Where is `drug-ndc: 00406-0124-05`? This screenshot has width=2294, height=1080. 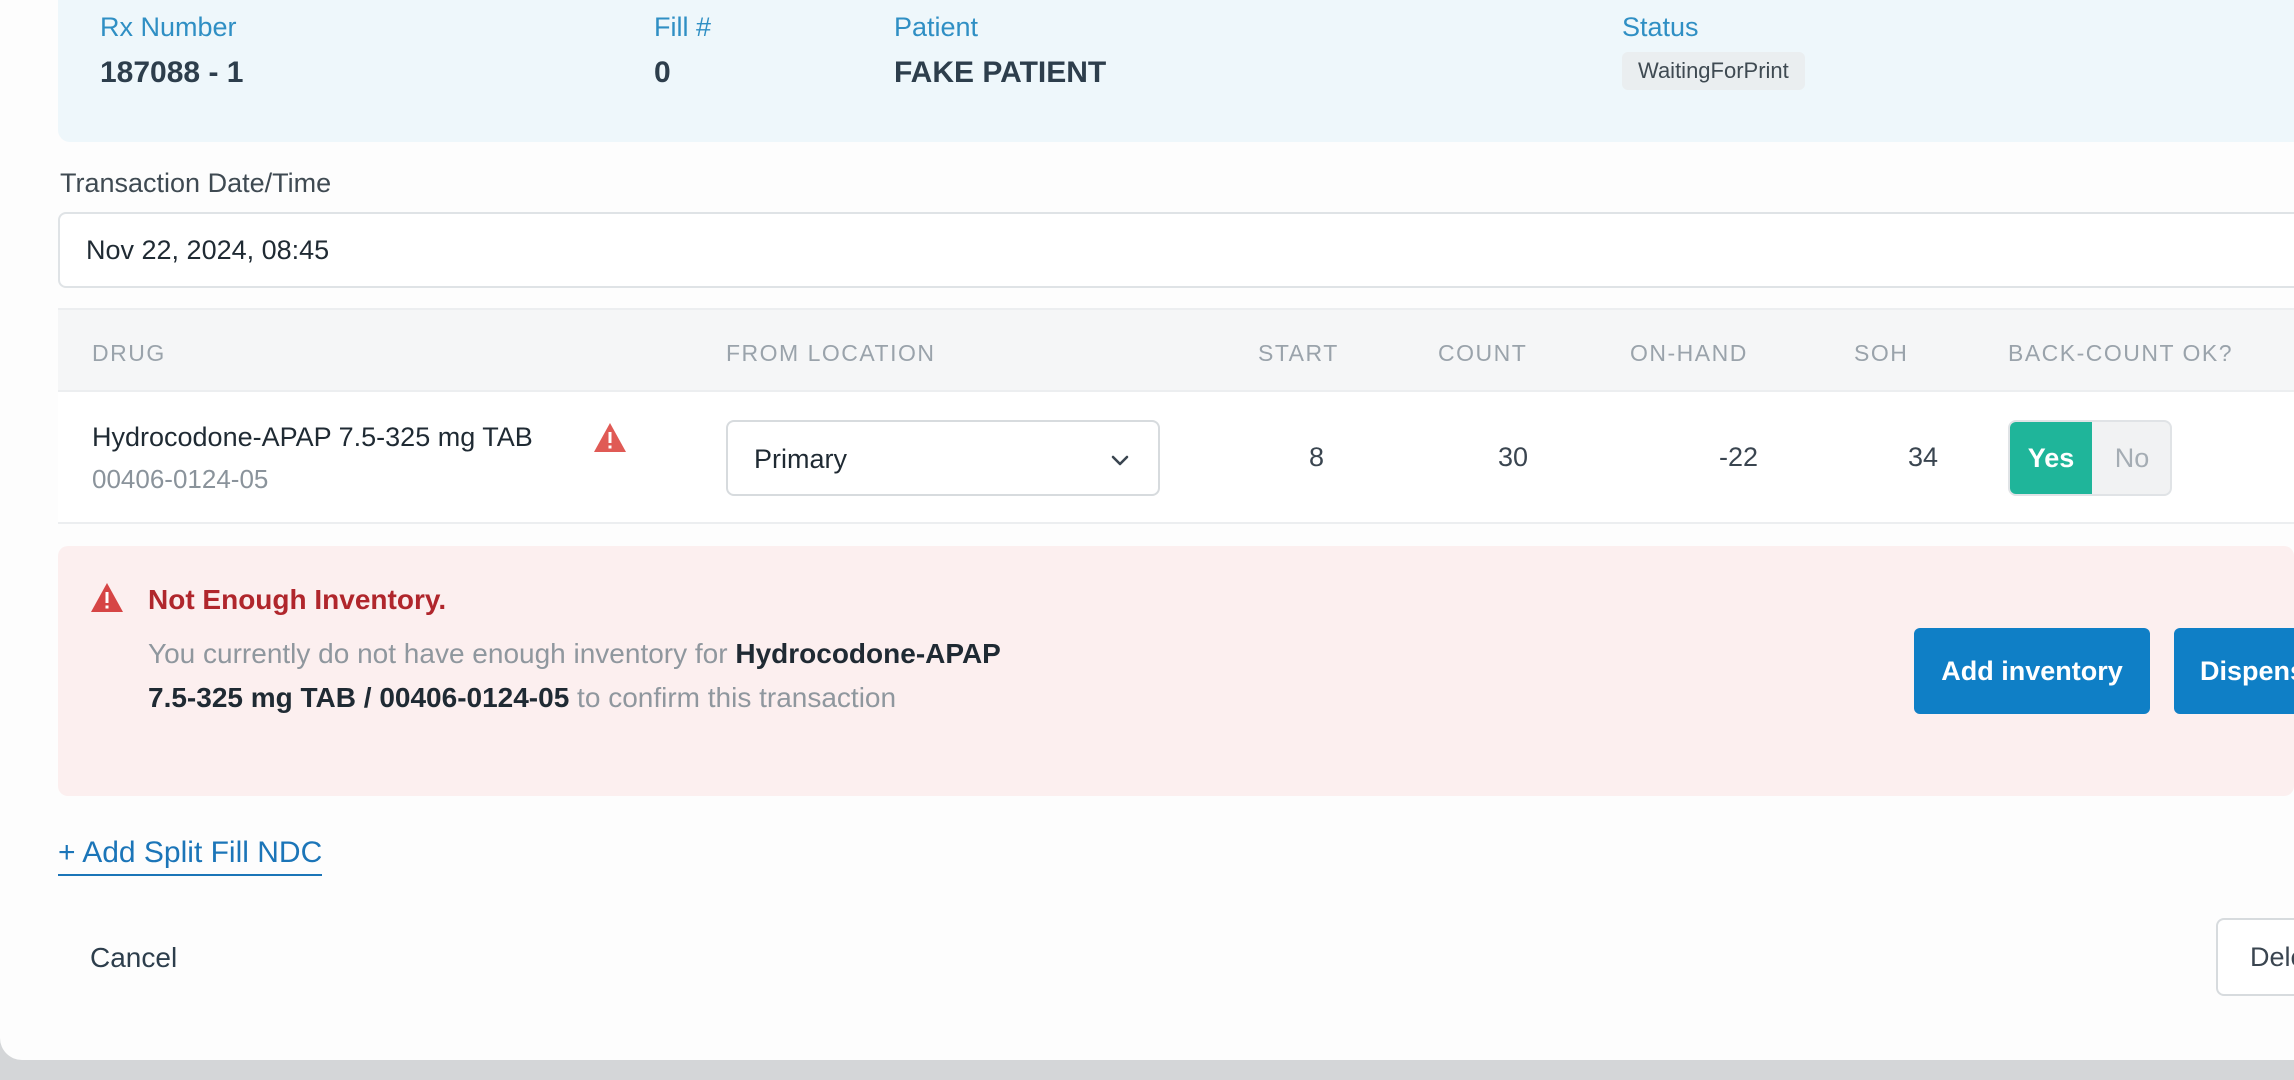 drug-ndc: 00406-0124-05 is located at coordinates (180, 479).